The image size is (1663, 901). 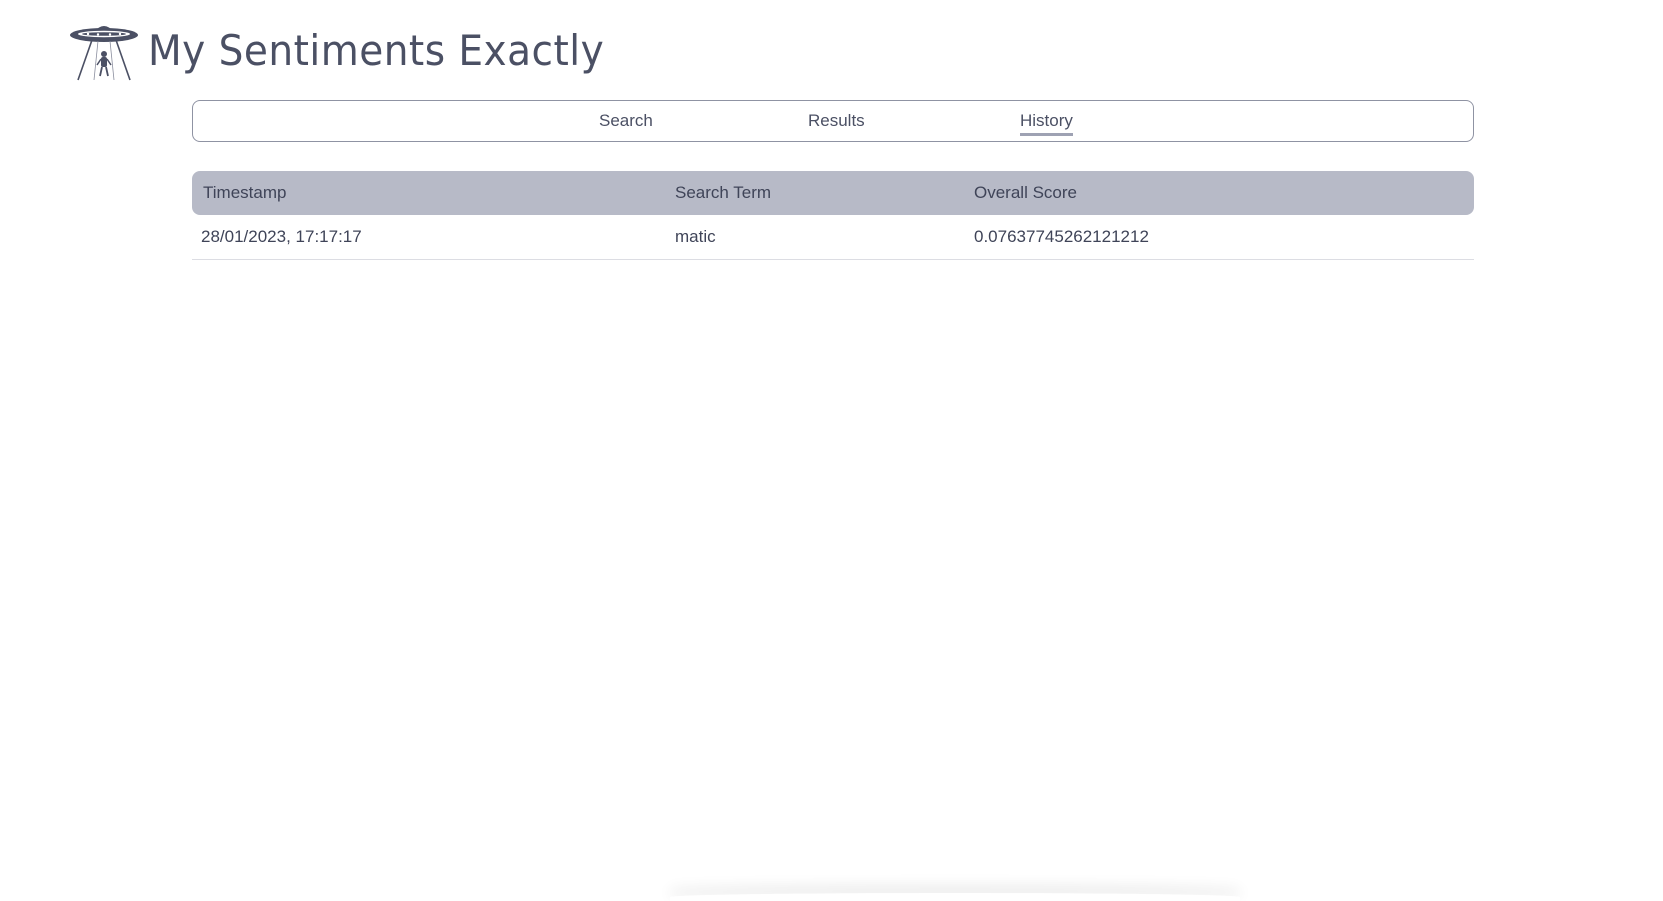 I want to click on column-header-overall-score: Overall Score, so click(x=1025, y=193).